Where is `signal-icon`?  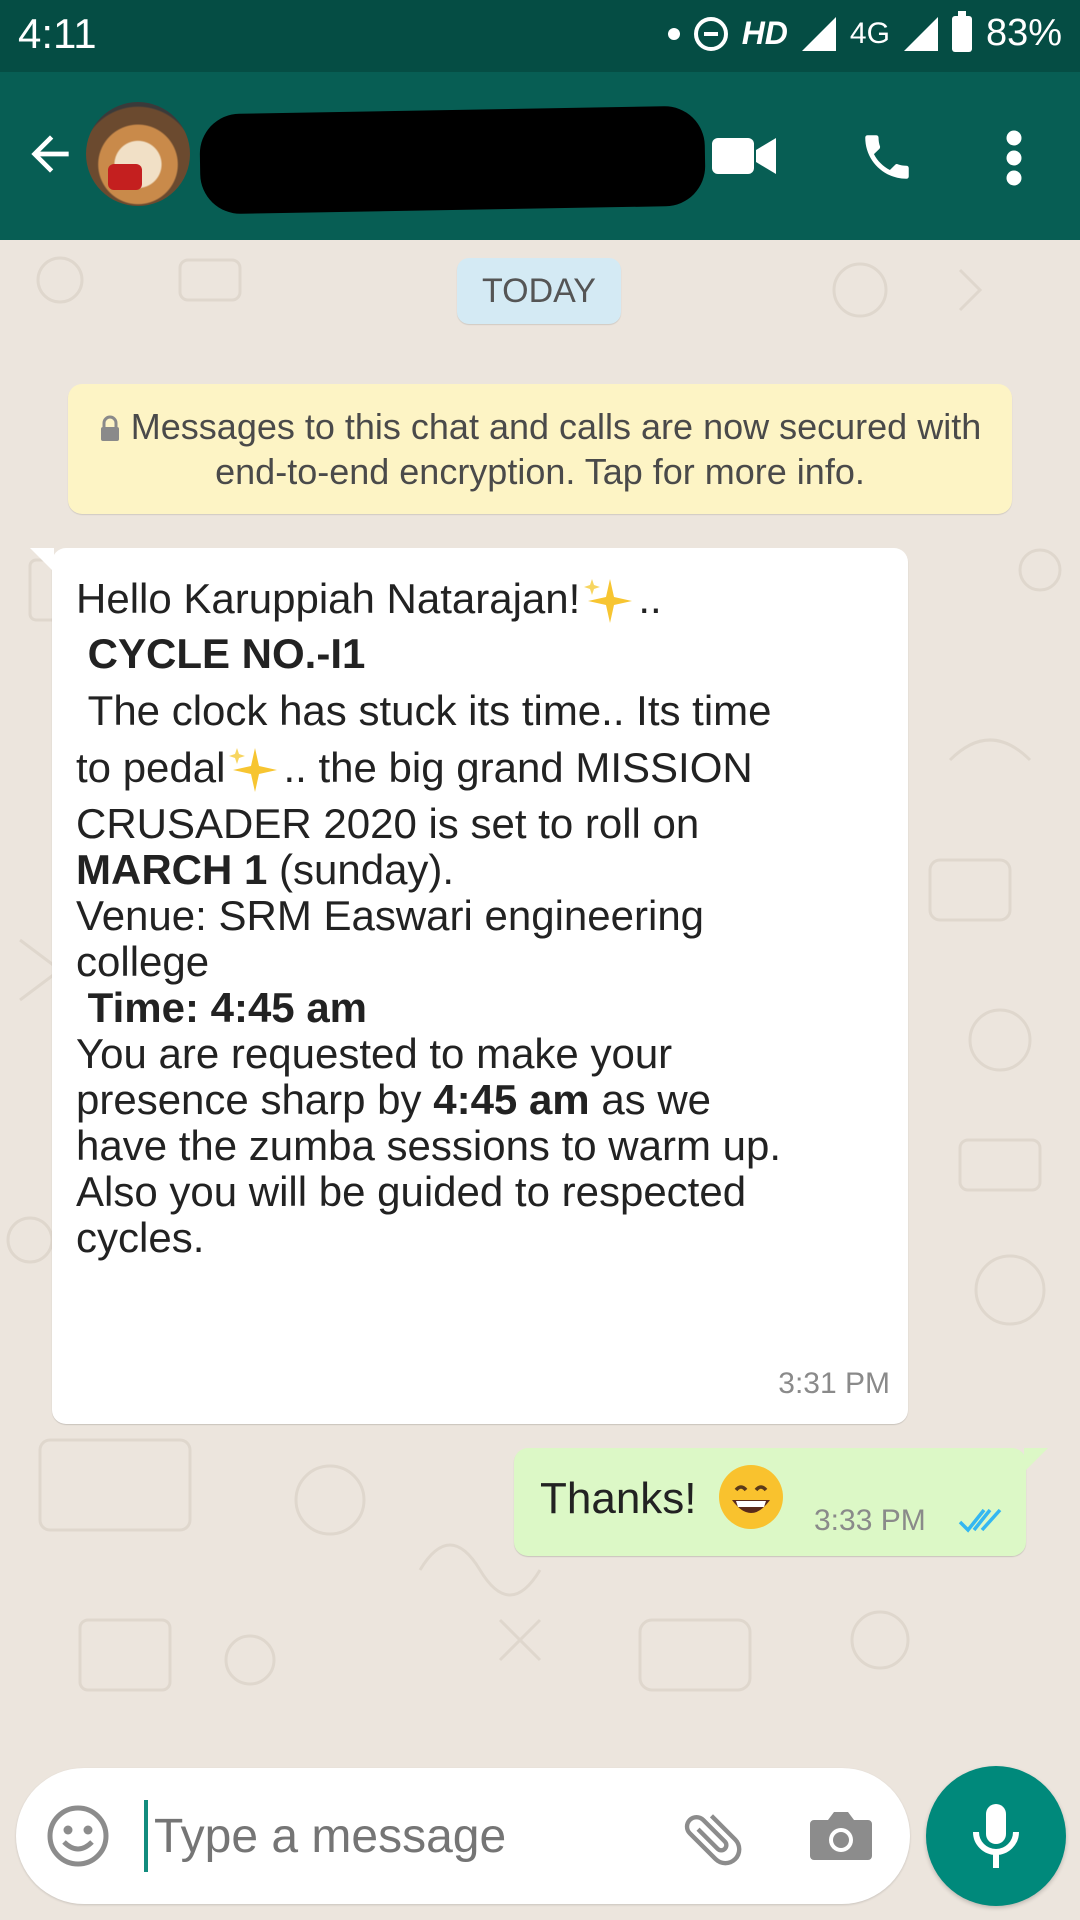 signal-icon is located at coordinates (818, 33).